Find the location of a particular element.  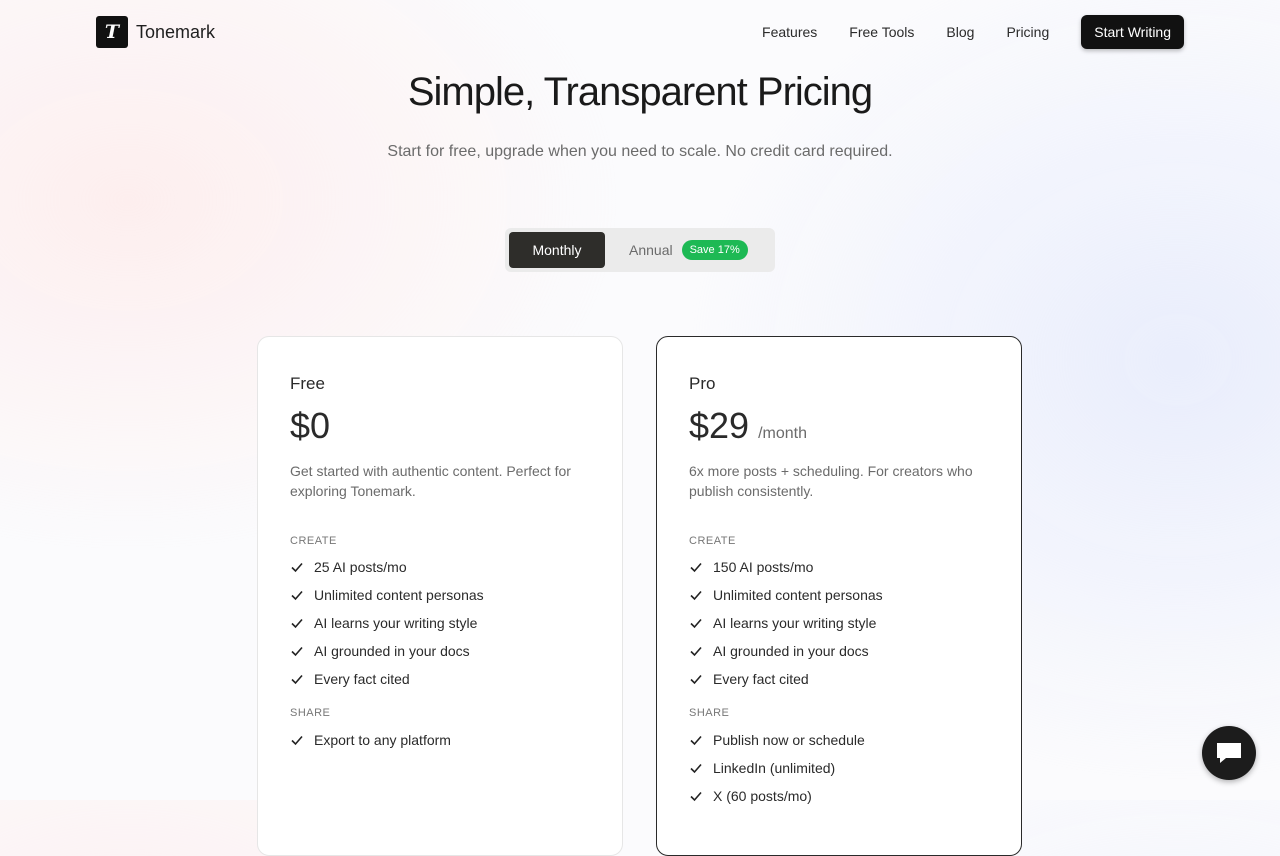

feature-item: 150 AI posts/mo is located at coordinates (751, 567).